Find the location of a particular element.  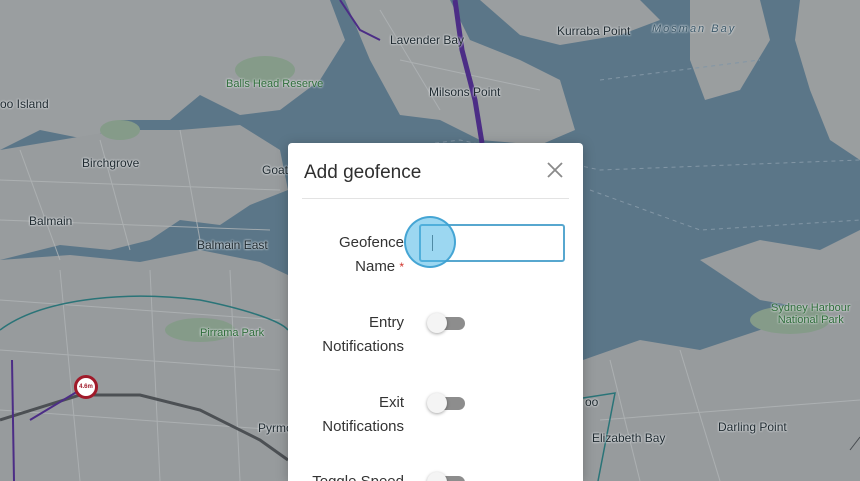

close-icon is located at coordinates (555, 170).